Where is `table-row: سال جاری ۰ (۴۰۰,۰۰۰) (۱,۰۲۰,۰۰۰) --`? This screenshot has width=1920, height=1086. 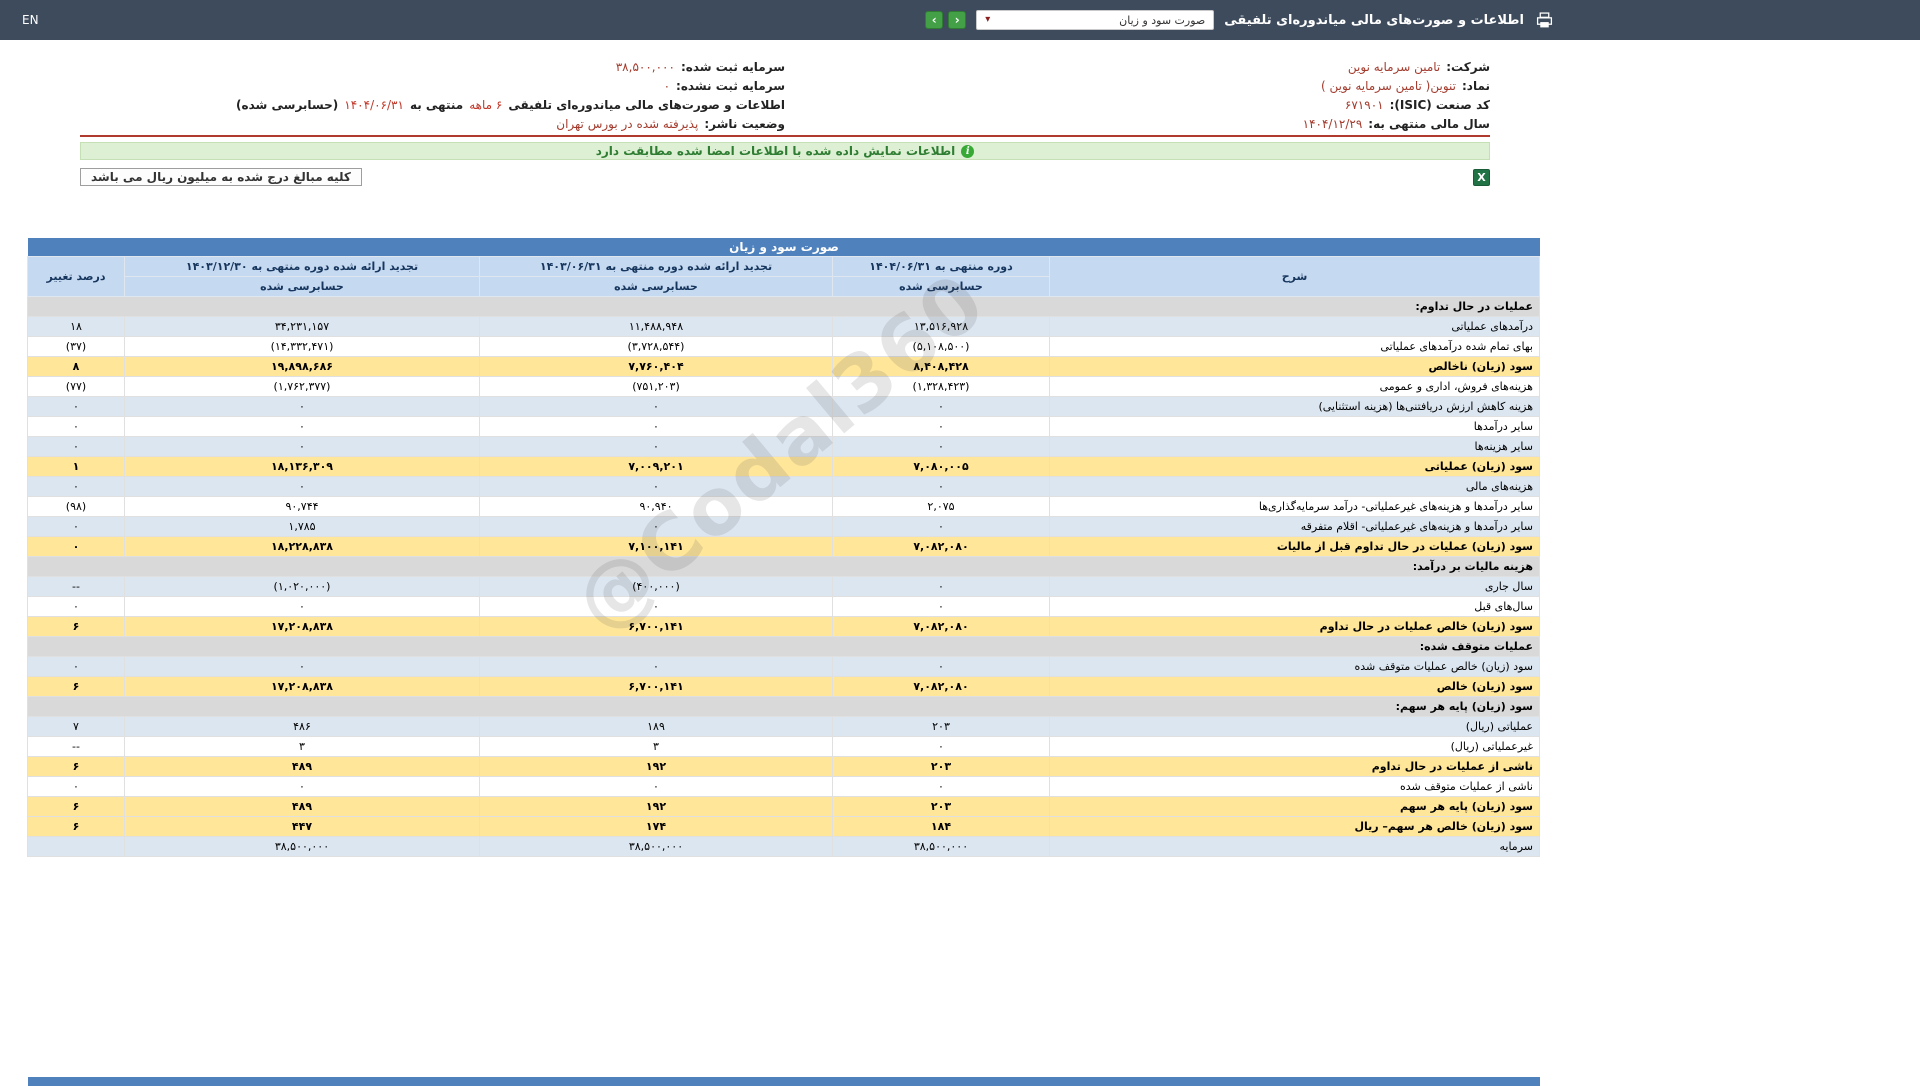 table-row: سال جاری ۰ (۴۰۰,۰۰۰) (۱,۰۲۰,۰۰۰) -- is located at coordinates (783, 586).